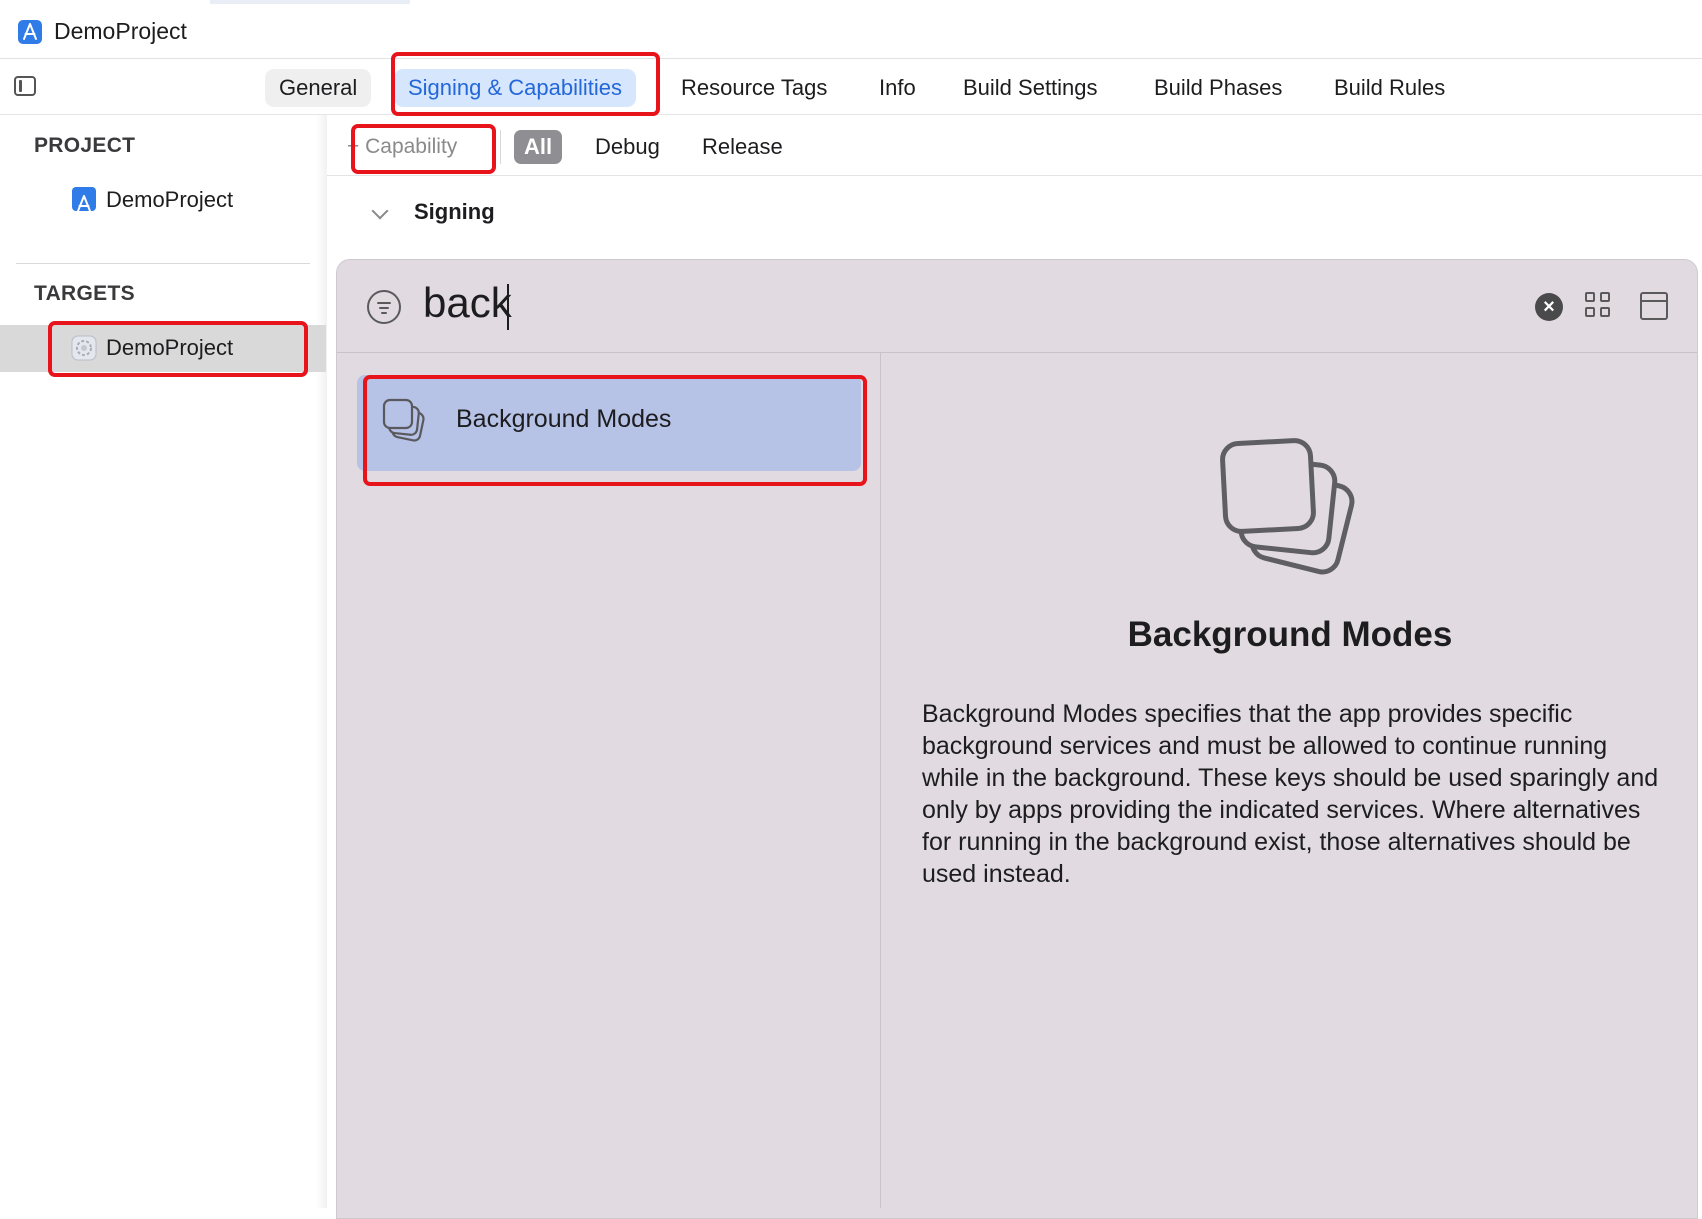  What do you see at coordinates (384, 307) in the screenshot?
I see `filter-icon` at bounding box center [384, 307].